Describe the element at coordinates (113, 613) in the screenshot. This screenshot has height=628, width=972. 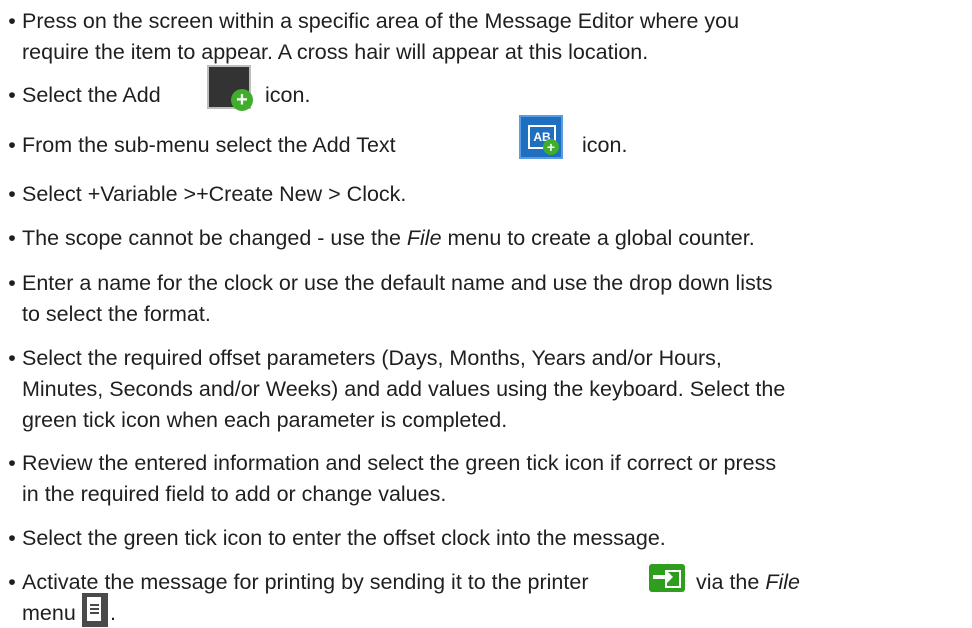
I see `item-text: .` at that location.